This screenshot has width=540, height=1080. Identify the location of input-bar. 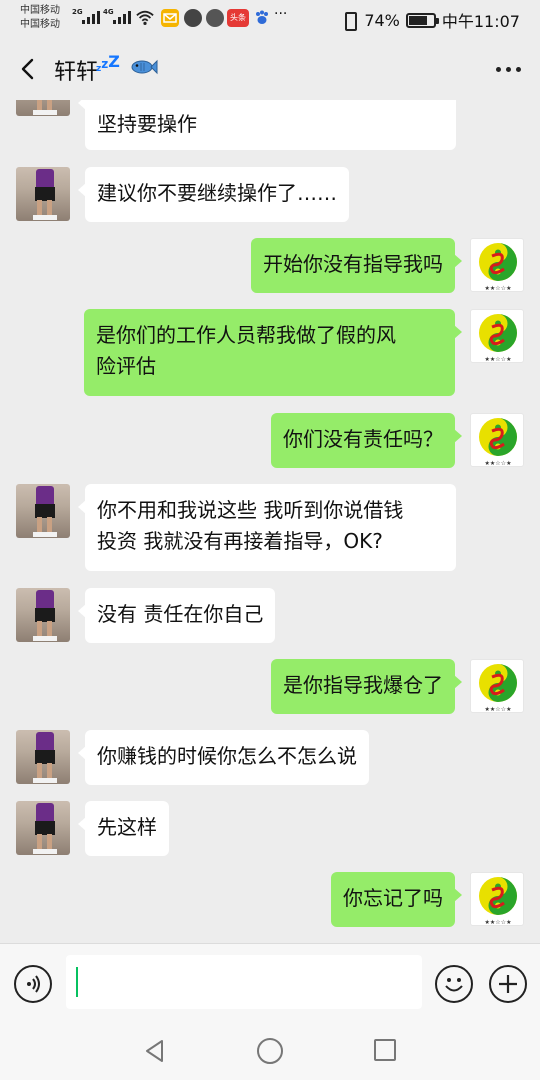
(270, 984).